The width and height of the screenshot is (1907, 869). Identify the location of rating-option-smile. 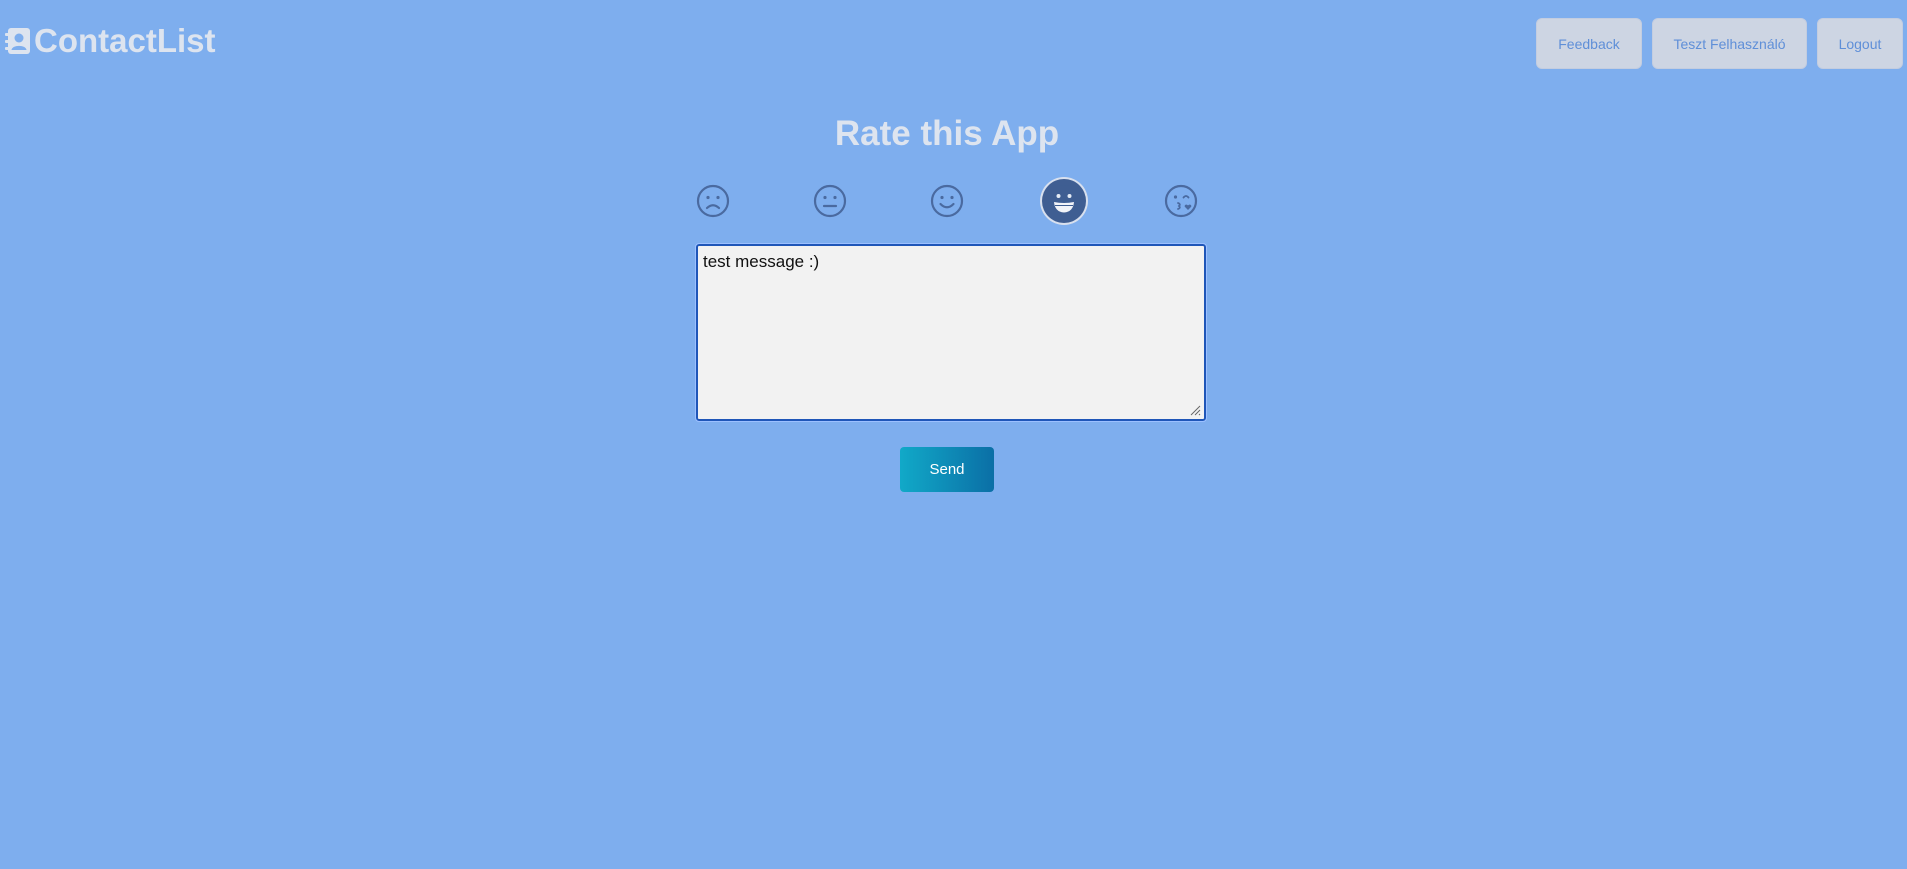
(947, 201).